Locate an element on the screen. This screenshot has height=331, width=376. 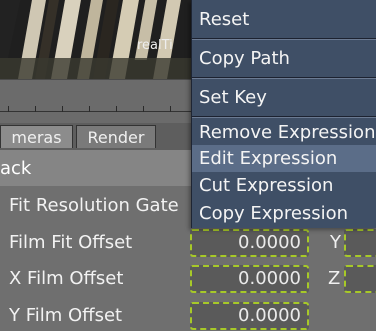
x-film-offset-z-field is located at coordinates (360, 279).